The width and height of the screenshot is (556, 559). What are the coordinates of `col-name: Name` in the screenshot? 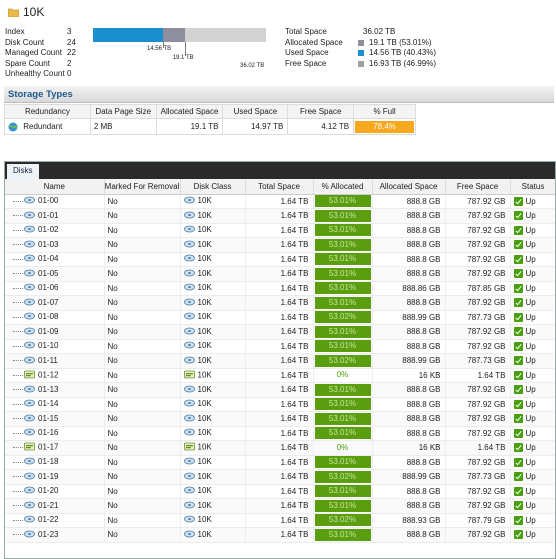 It's located at (55, 187).